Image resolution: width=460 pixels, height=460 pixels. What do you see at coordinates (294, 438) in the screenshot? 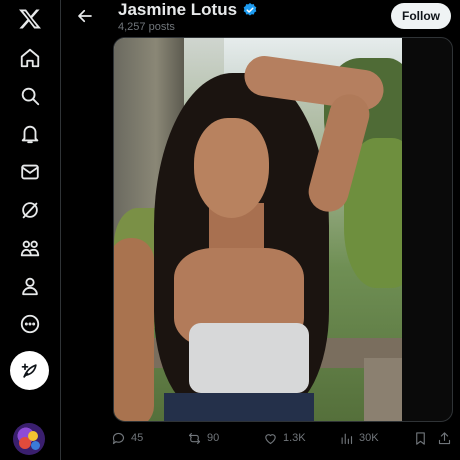
I see `like-count: 1.3K` at bounding box center [294, 438].